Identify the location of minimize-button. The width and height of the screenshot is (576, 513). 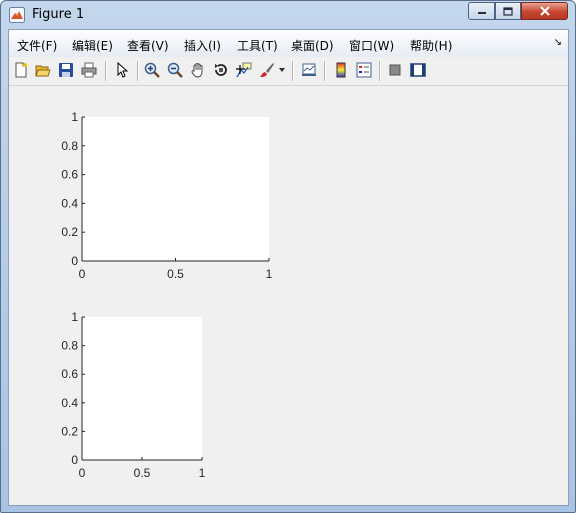
(481, 11).